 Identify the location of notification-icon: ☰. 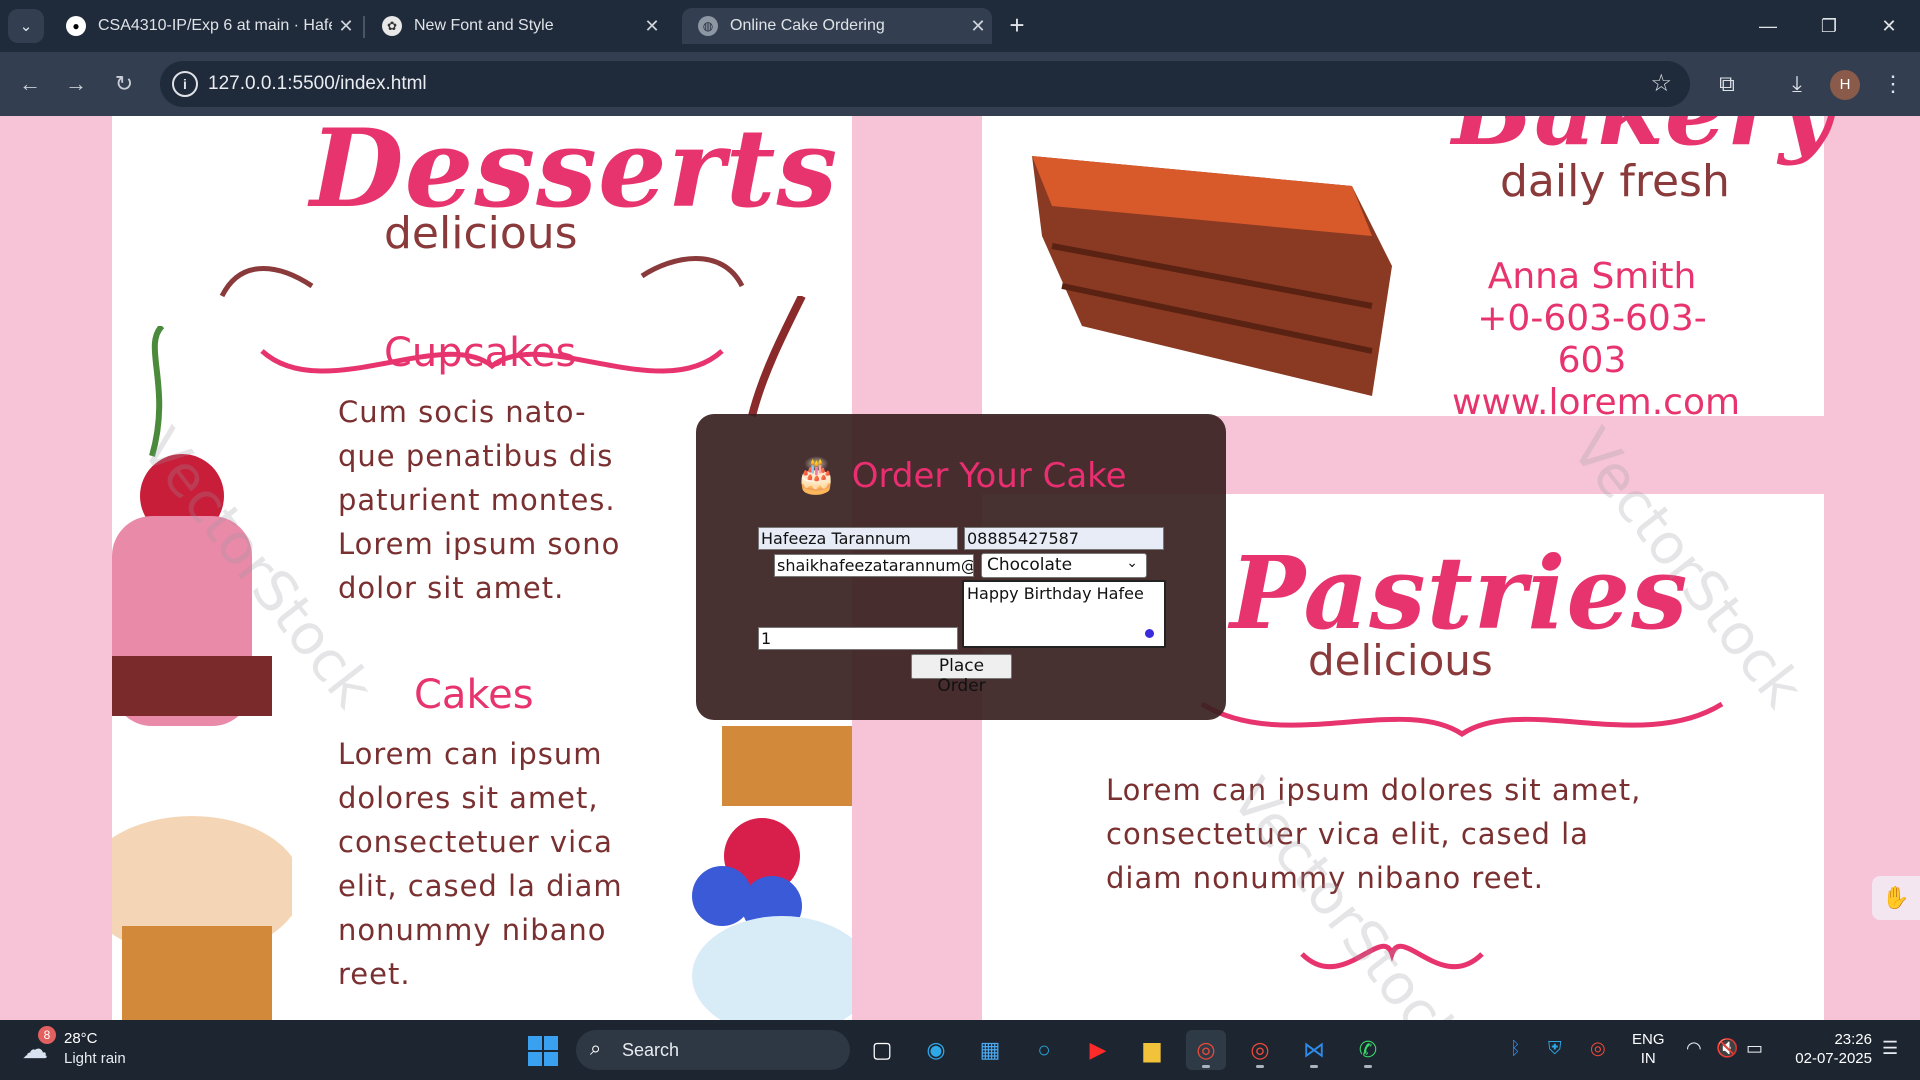
(1890, 1048).